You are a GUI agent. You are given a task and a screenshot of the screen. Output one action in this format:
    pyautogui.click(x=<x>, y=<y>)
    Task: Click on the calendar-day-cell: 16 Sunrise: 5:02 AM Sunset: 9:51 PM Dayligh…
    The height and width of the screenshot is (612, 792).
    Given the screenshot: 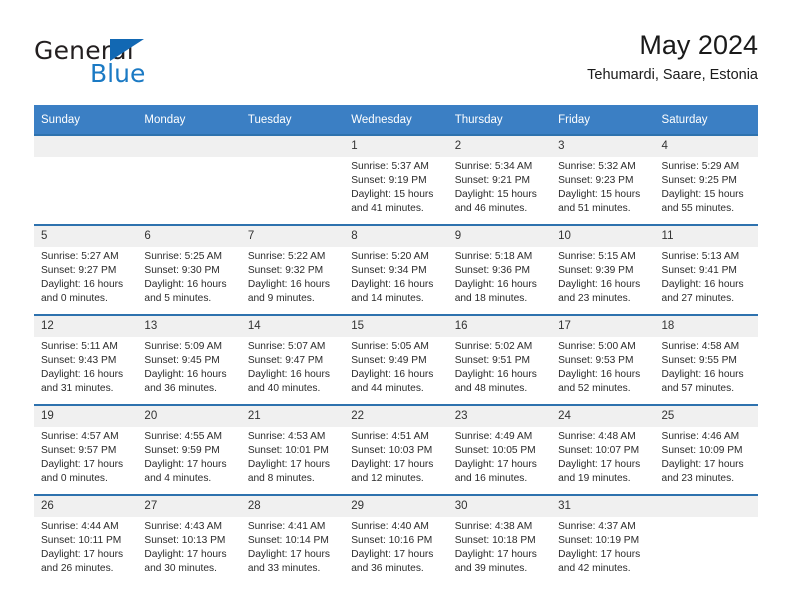 What is the action you would take?
    pyautogui.click(x=499, y=360)
    